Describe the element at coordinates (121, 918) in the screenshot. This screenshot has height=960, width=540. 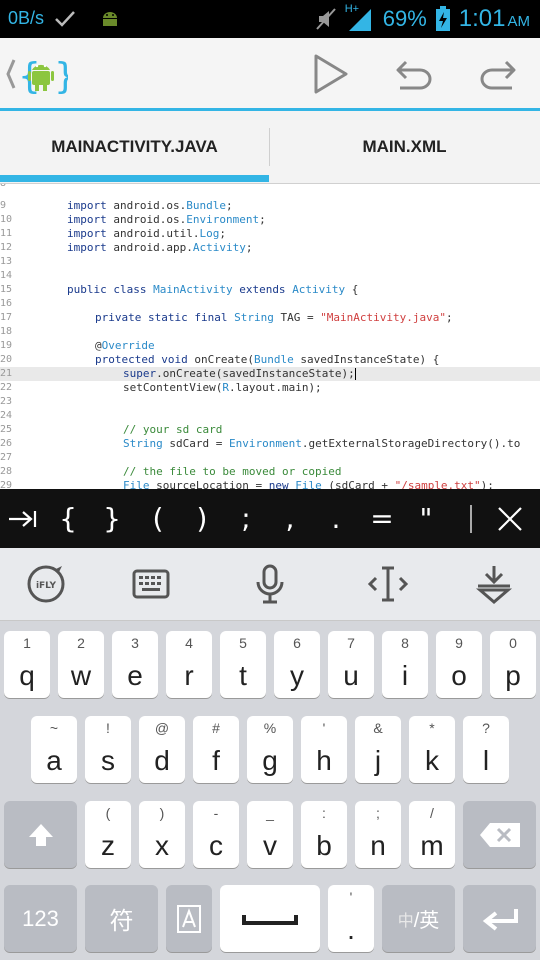
I see `symbols-key: 符` at that location.